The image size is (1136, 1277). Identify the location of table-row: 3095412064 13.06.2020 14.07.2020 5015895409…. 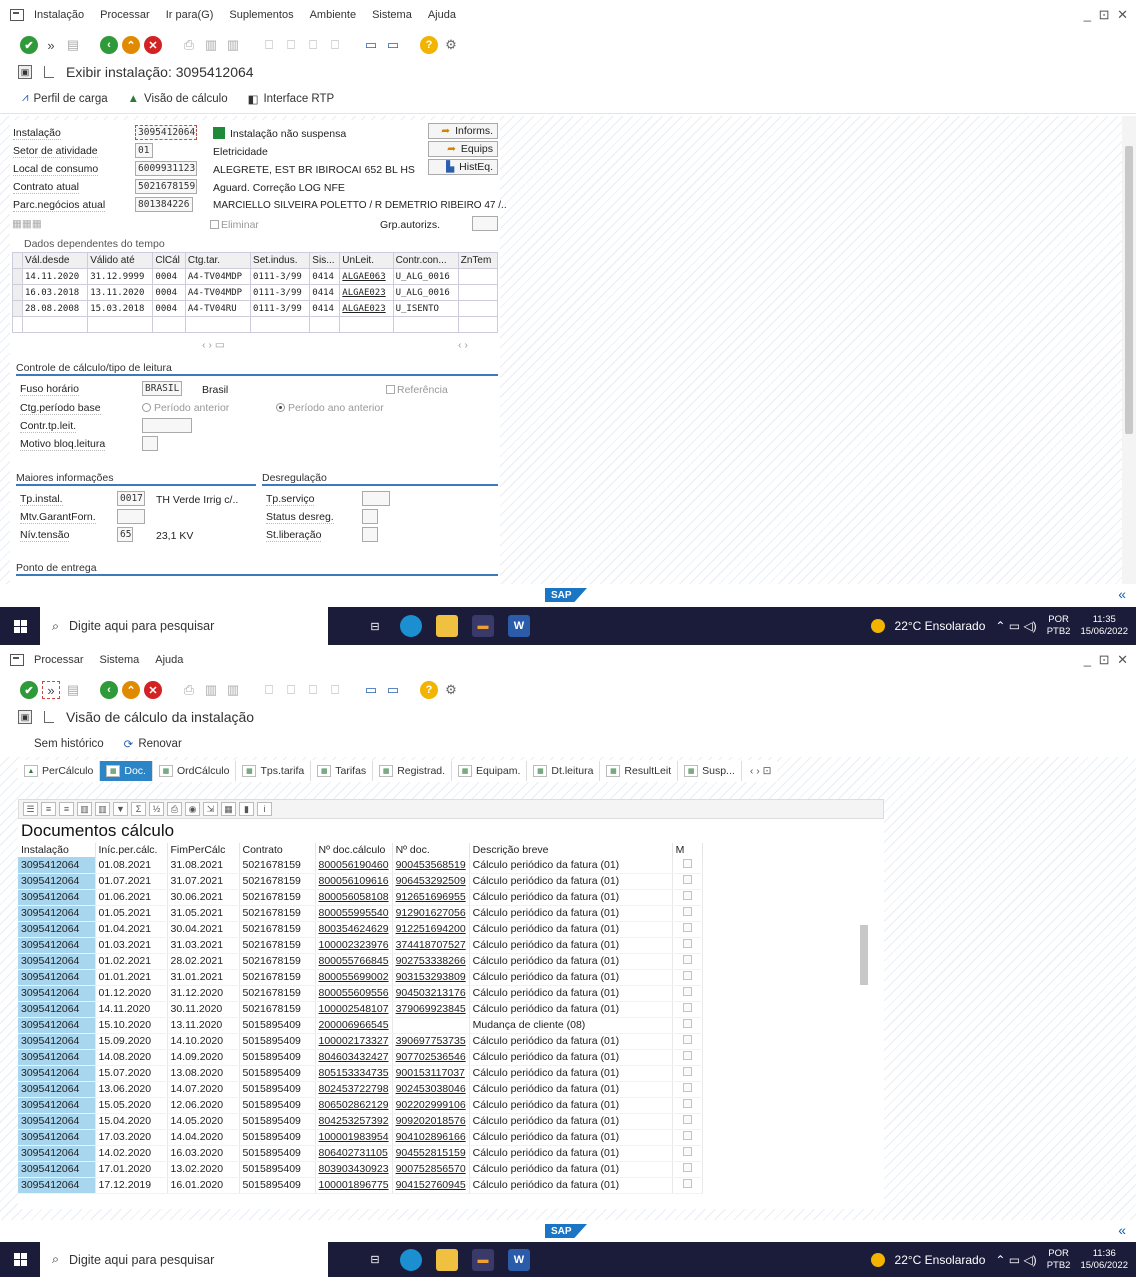
(360, 1089).